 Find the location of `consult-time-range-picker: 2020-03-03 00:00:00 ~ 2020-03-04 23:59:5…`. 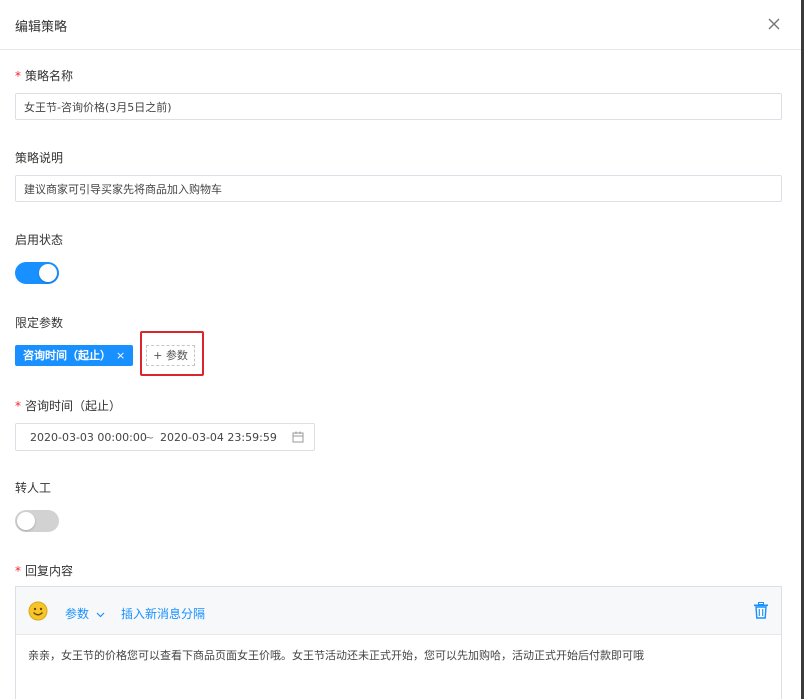

consult-time-range-picker: 2020-03-03 00:00:00 ~ 2020-03-04 23:59:5… is located at coordinates (165, 437).